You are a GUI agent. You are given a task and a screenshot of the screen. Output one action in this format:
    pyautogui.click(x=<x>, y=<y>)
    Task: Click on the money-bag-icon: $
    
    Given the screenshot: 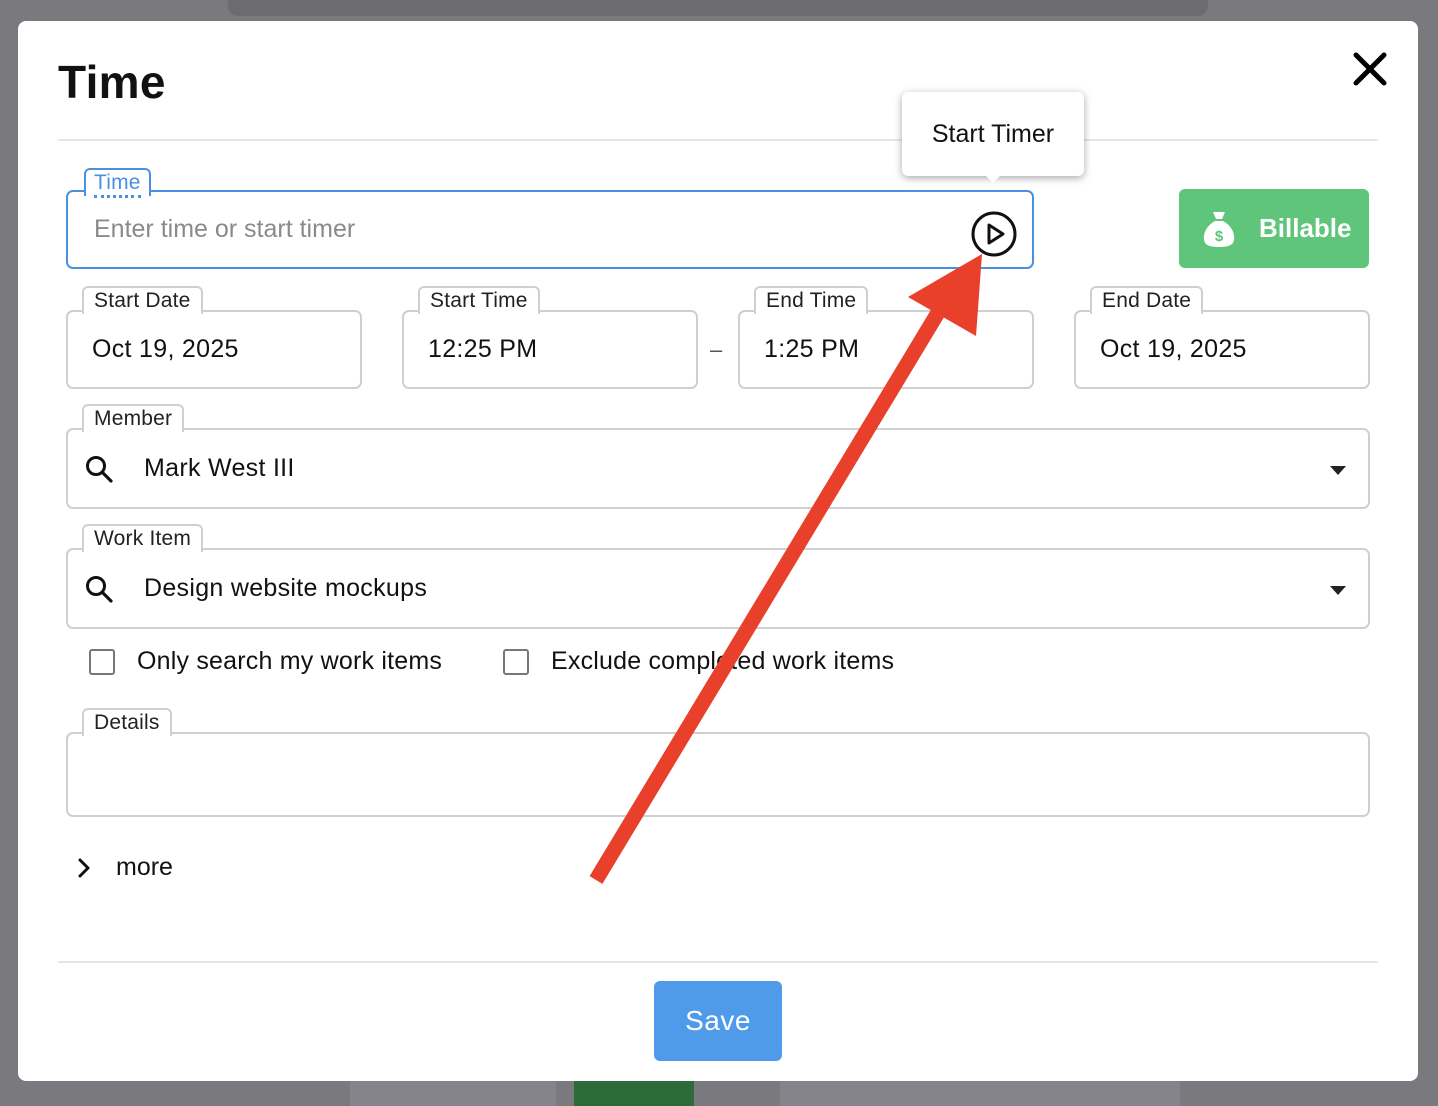 What is the action you would take?
    pyautogui.click(x=1219, y=229)
    